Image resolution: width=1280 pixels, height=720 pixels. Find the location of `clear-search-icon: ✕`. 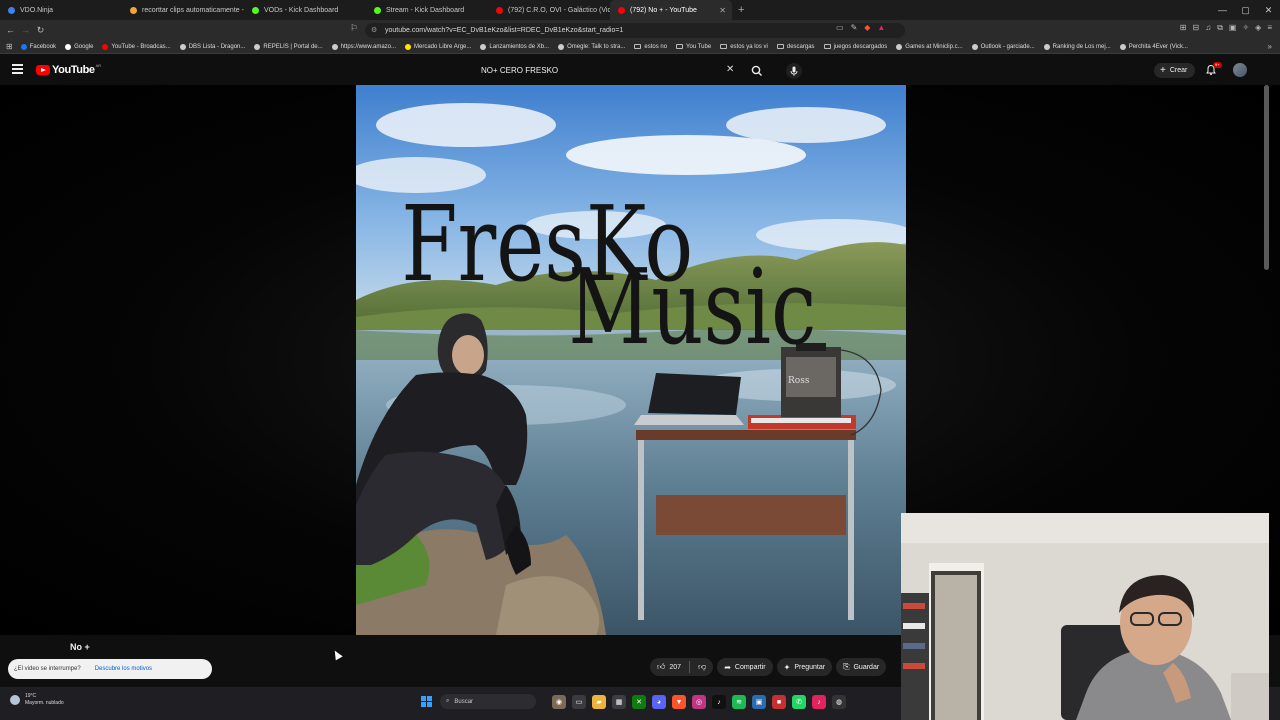

clear-search-icon: ✕ is located at coordinates (730, 69).